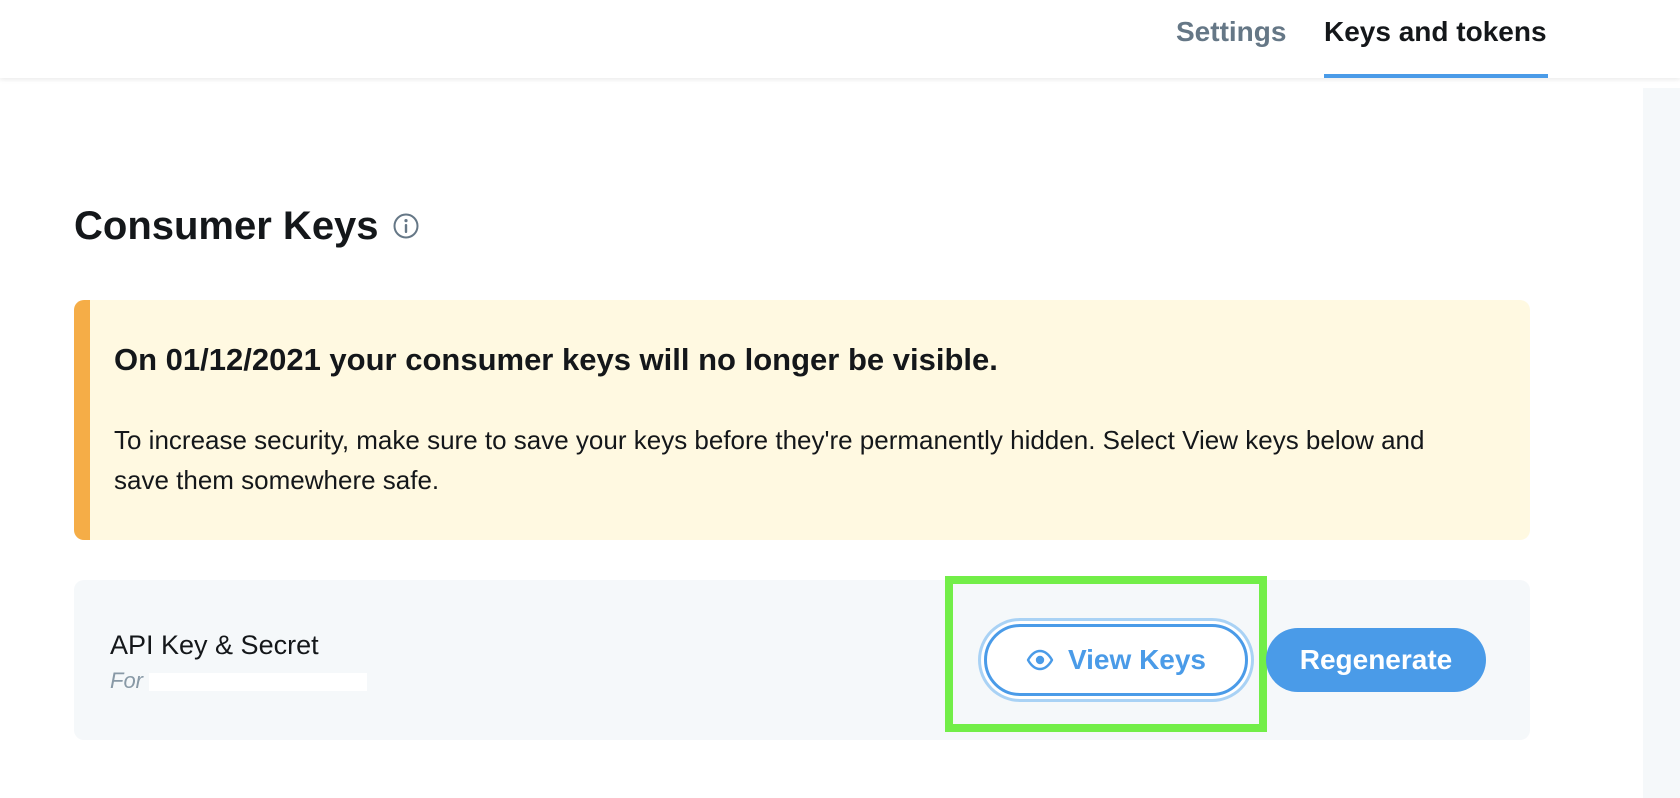  Describe the element at coordinates (1137, 659) in the screenshot. I see `view-keys-label: View Keys` at that location.